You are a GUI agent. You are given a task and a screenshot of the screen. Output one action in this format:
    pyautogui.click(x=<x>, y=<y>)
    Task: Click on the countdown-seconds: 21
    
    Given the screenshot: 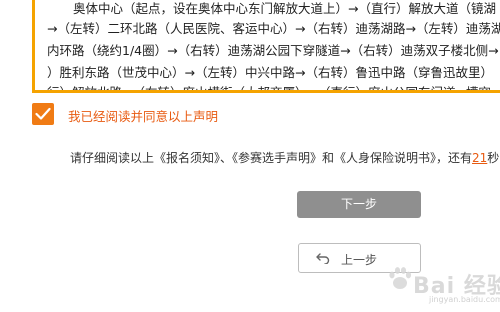 What is the action you would take?
    pyautogui.click(x=480, y=158)
    